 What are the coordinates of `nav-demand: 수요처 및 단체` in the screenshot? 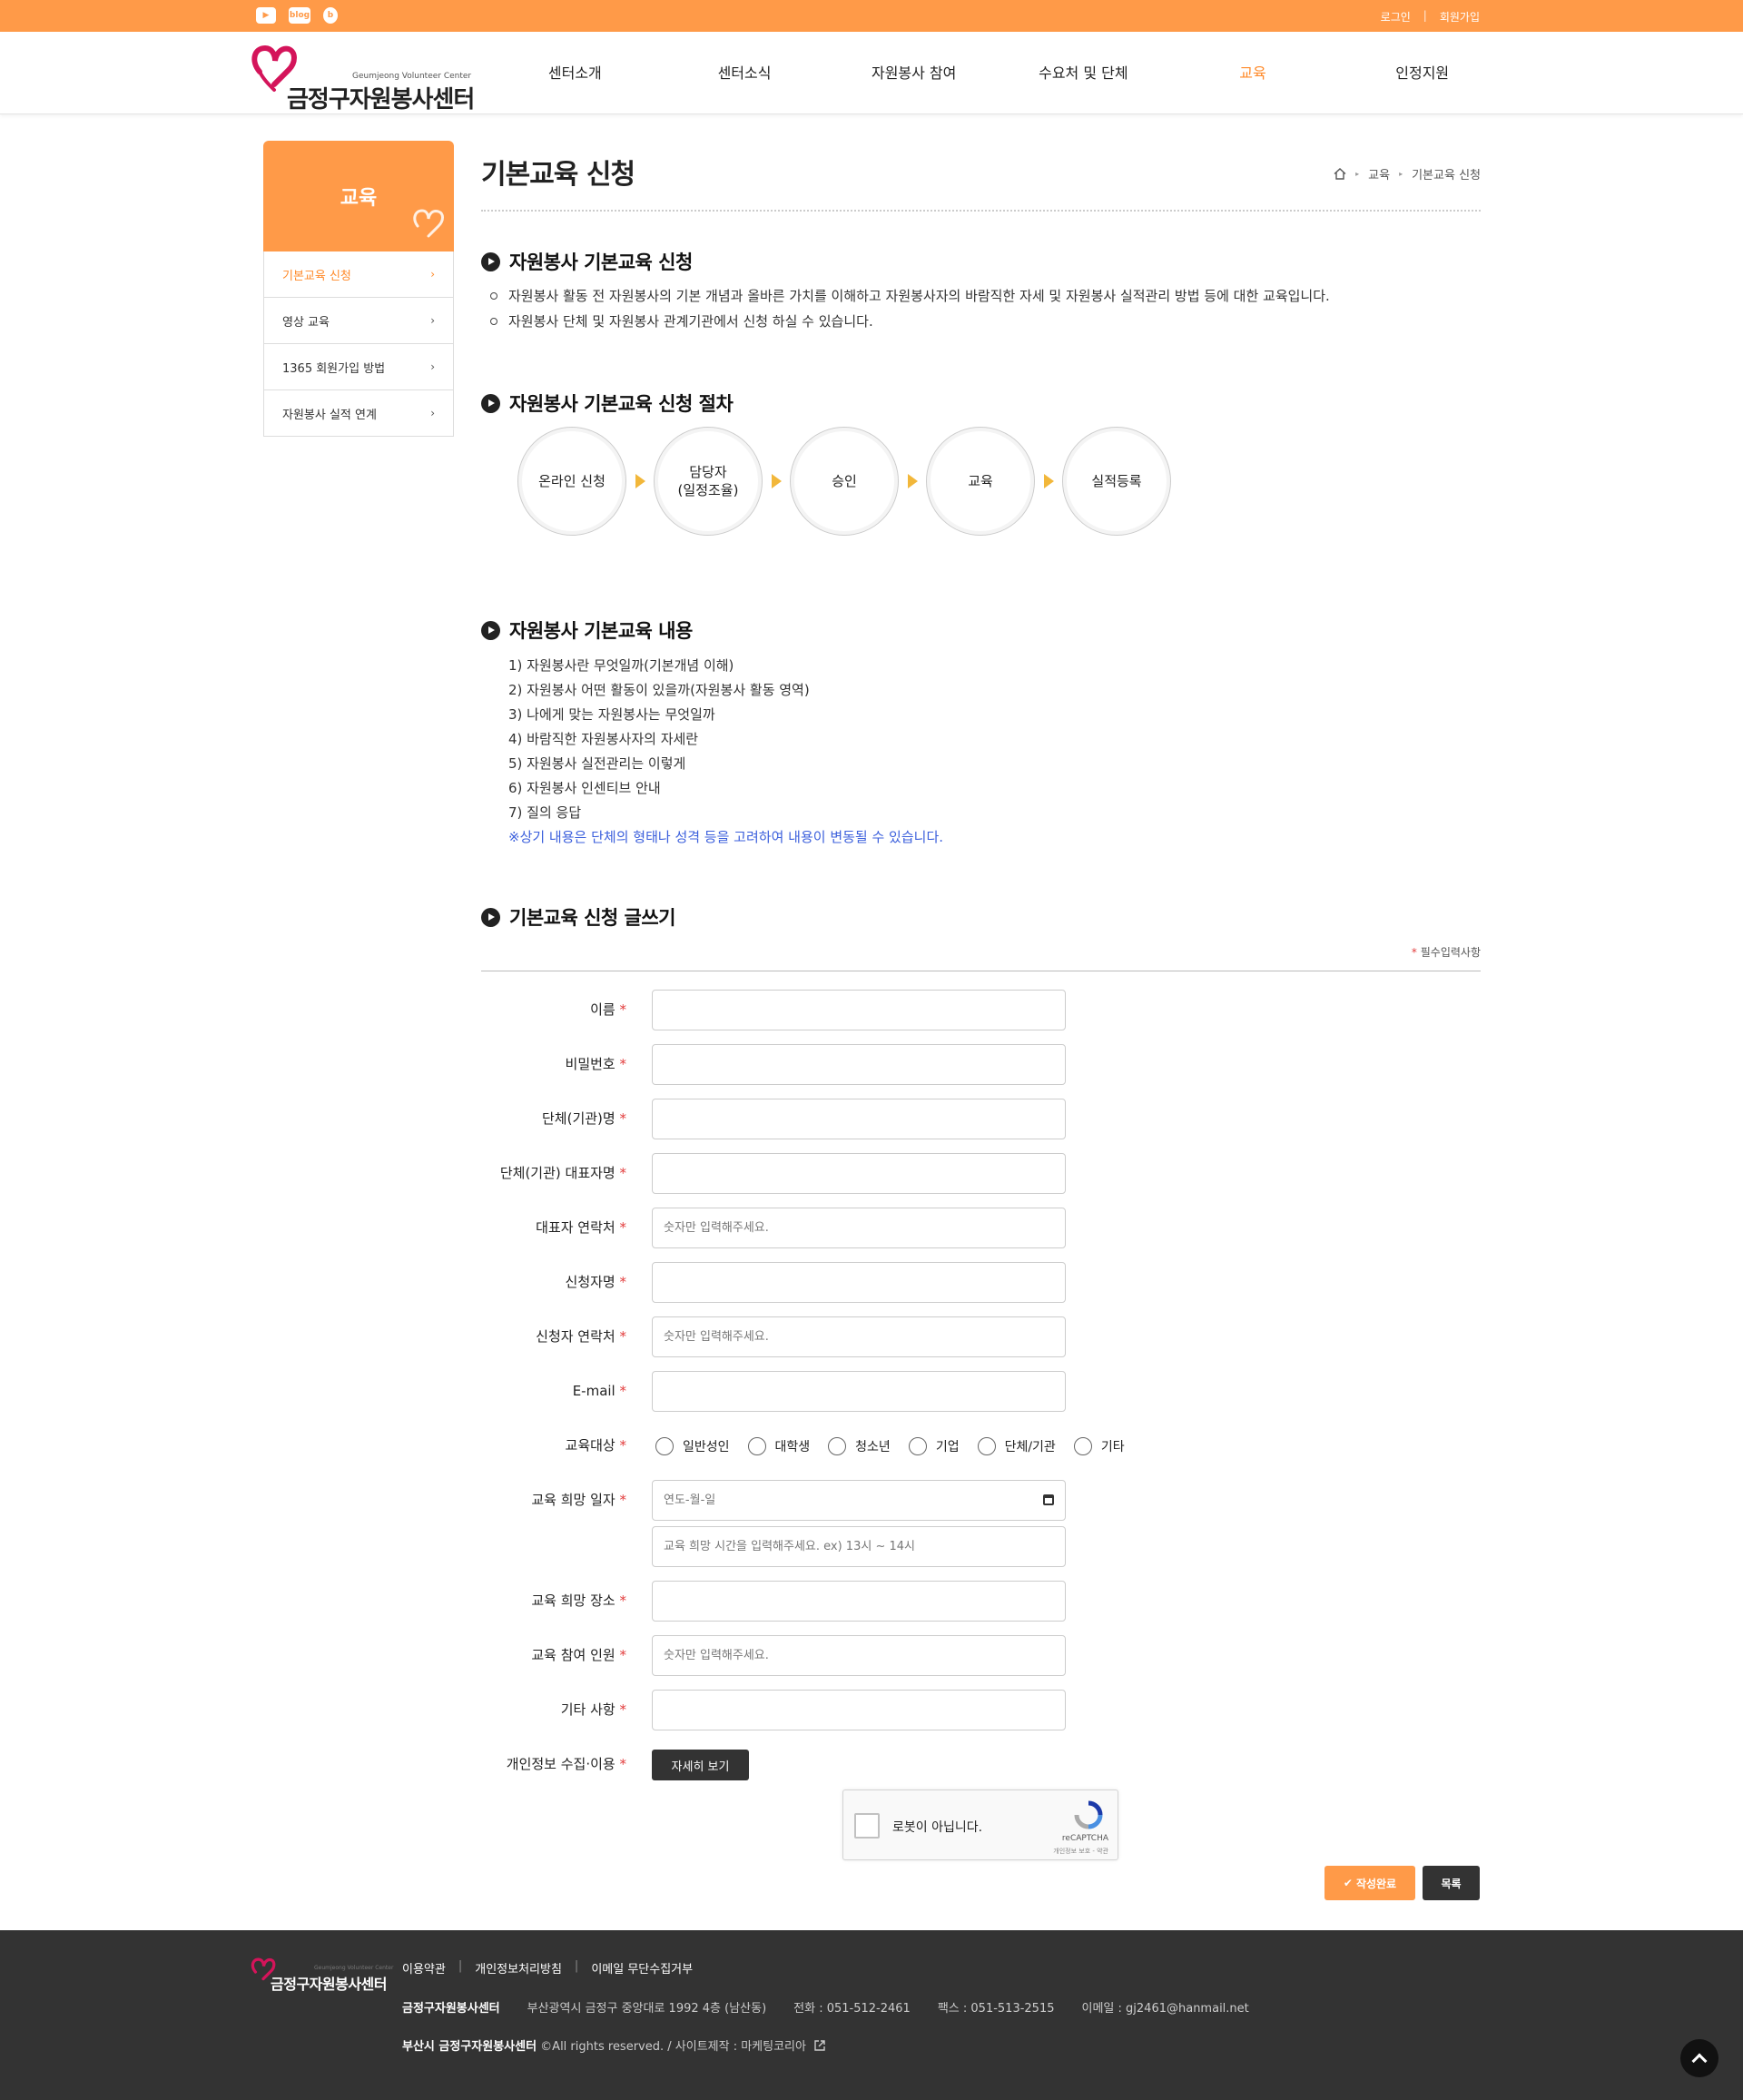 It's located at (1083, 73).